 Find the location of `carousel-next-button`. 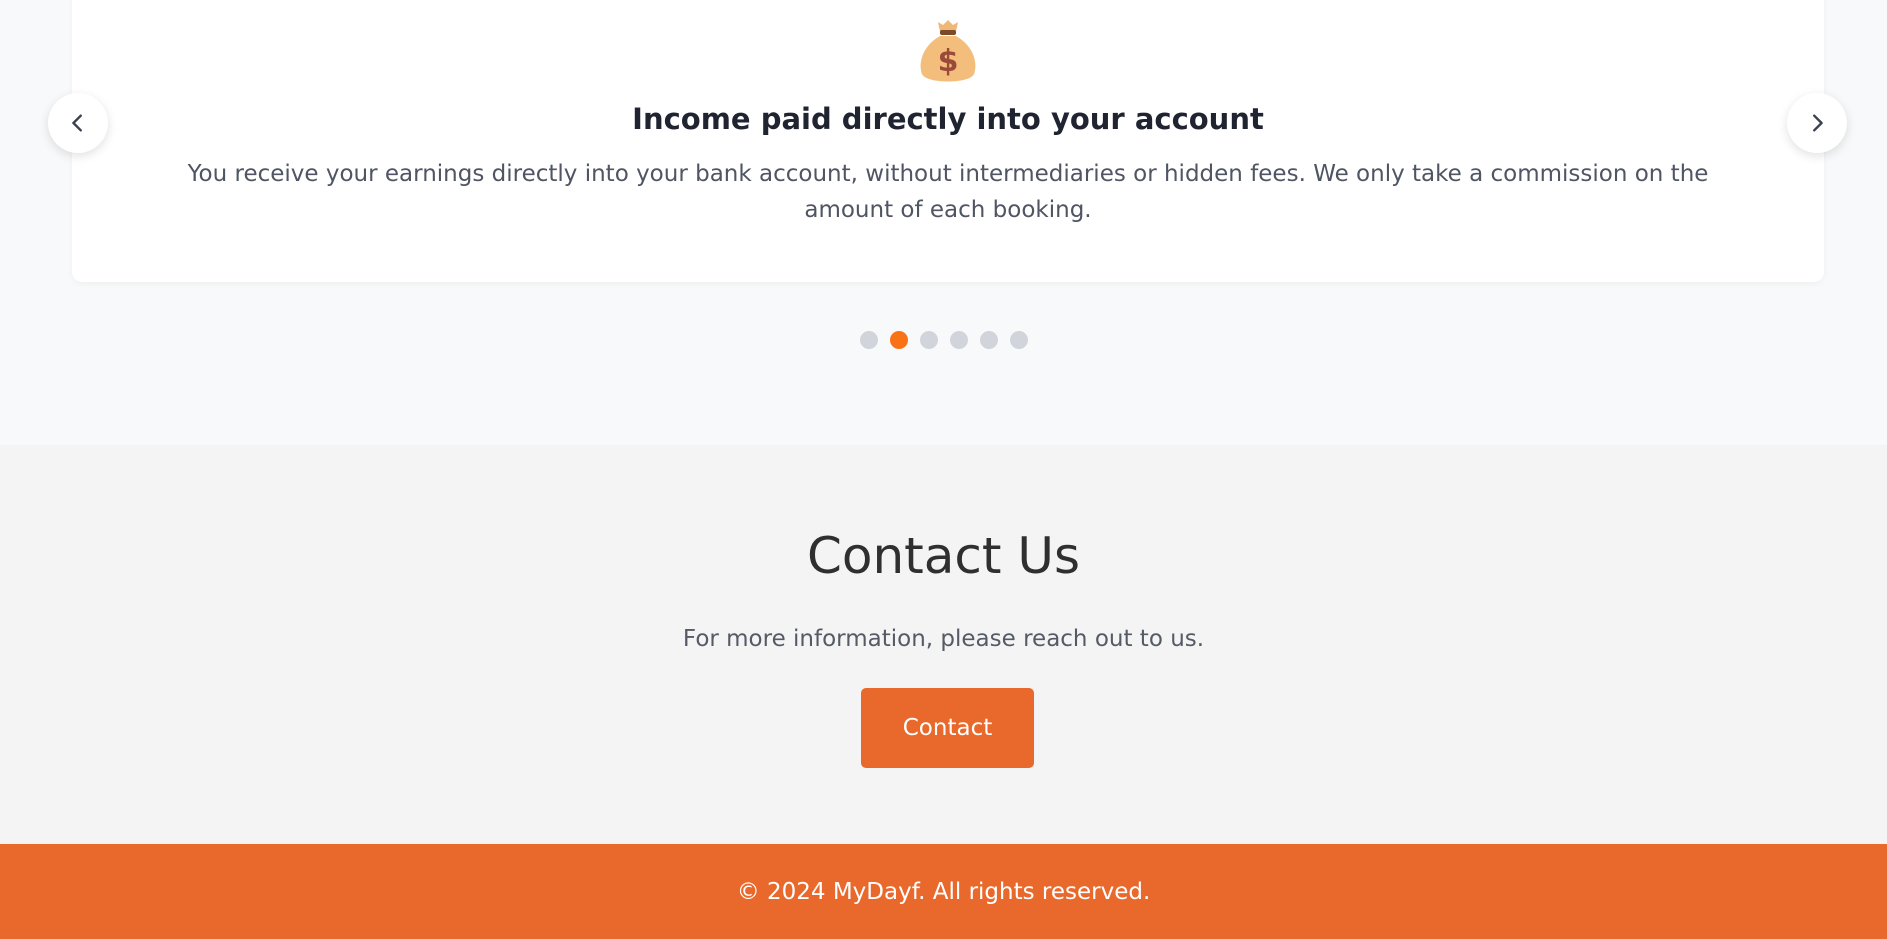

carousel-next-button is located at coordinates (1817, 123).